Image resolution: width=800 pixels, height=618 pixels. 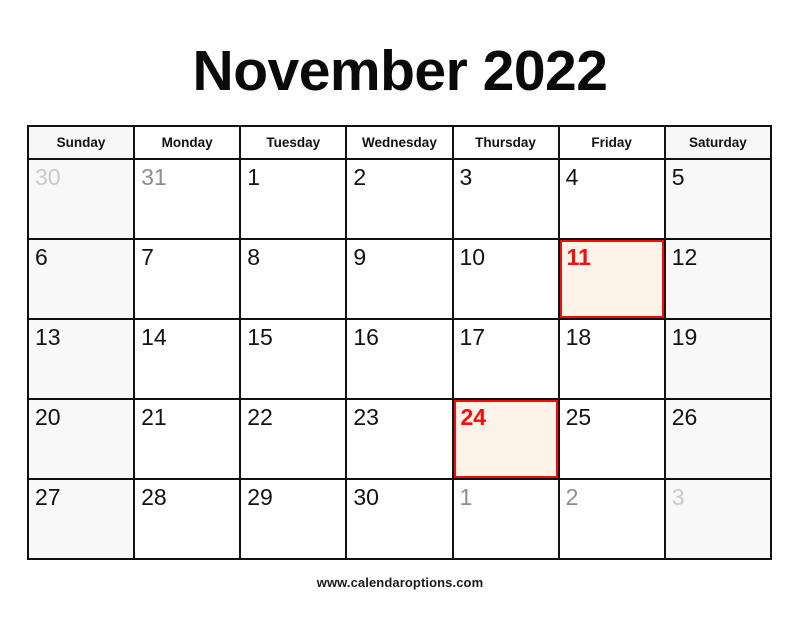 What do you see at coordinates (48, 337) in the screenshot?
I see `day-number: 13` at bounding box center [48, 337].